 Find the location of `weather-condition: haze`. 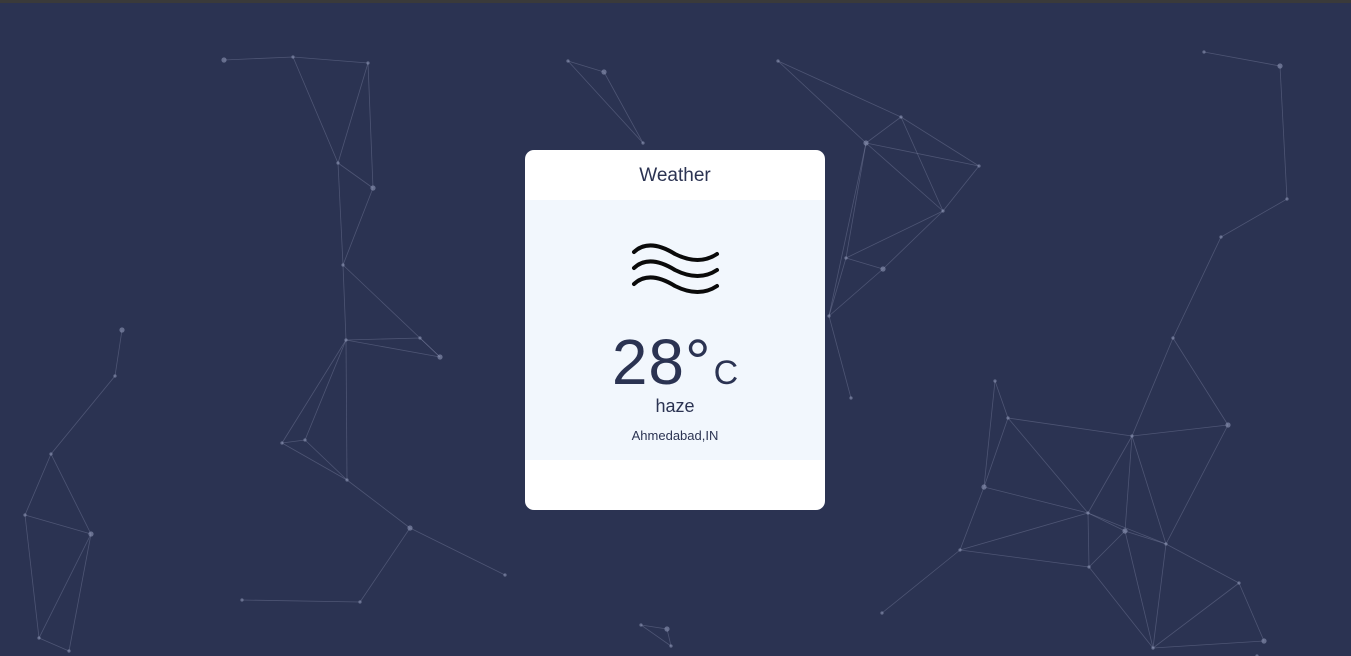

weather-condition: haze is located at coordinates (675, 406).